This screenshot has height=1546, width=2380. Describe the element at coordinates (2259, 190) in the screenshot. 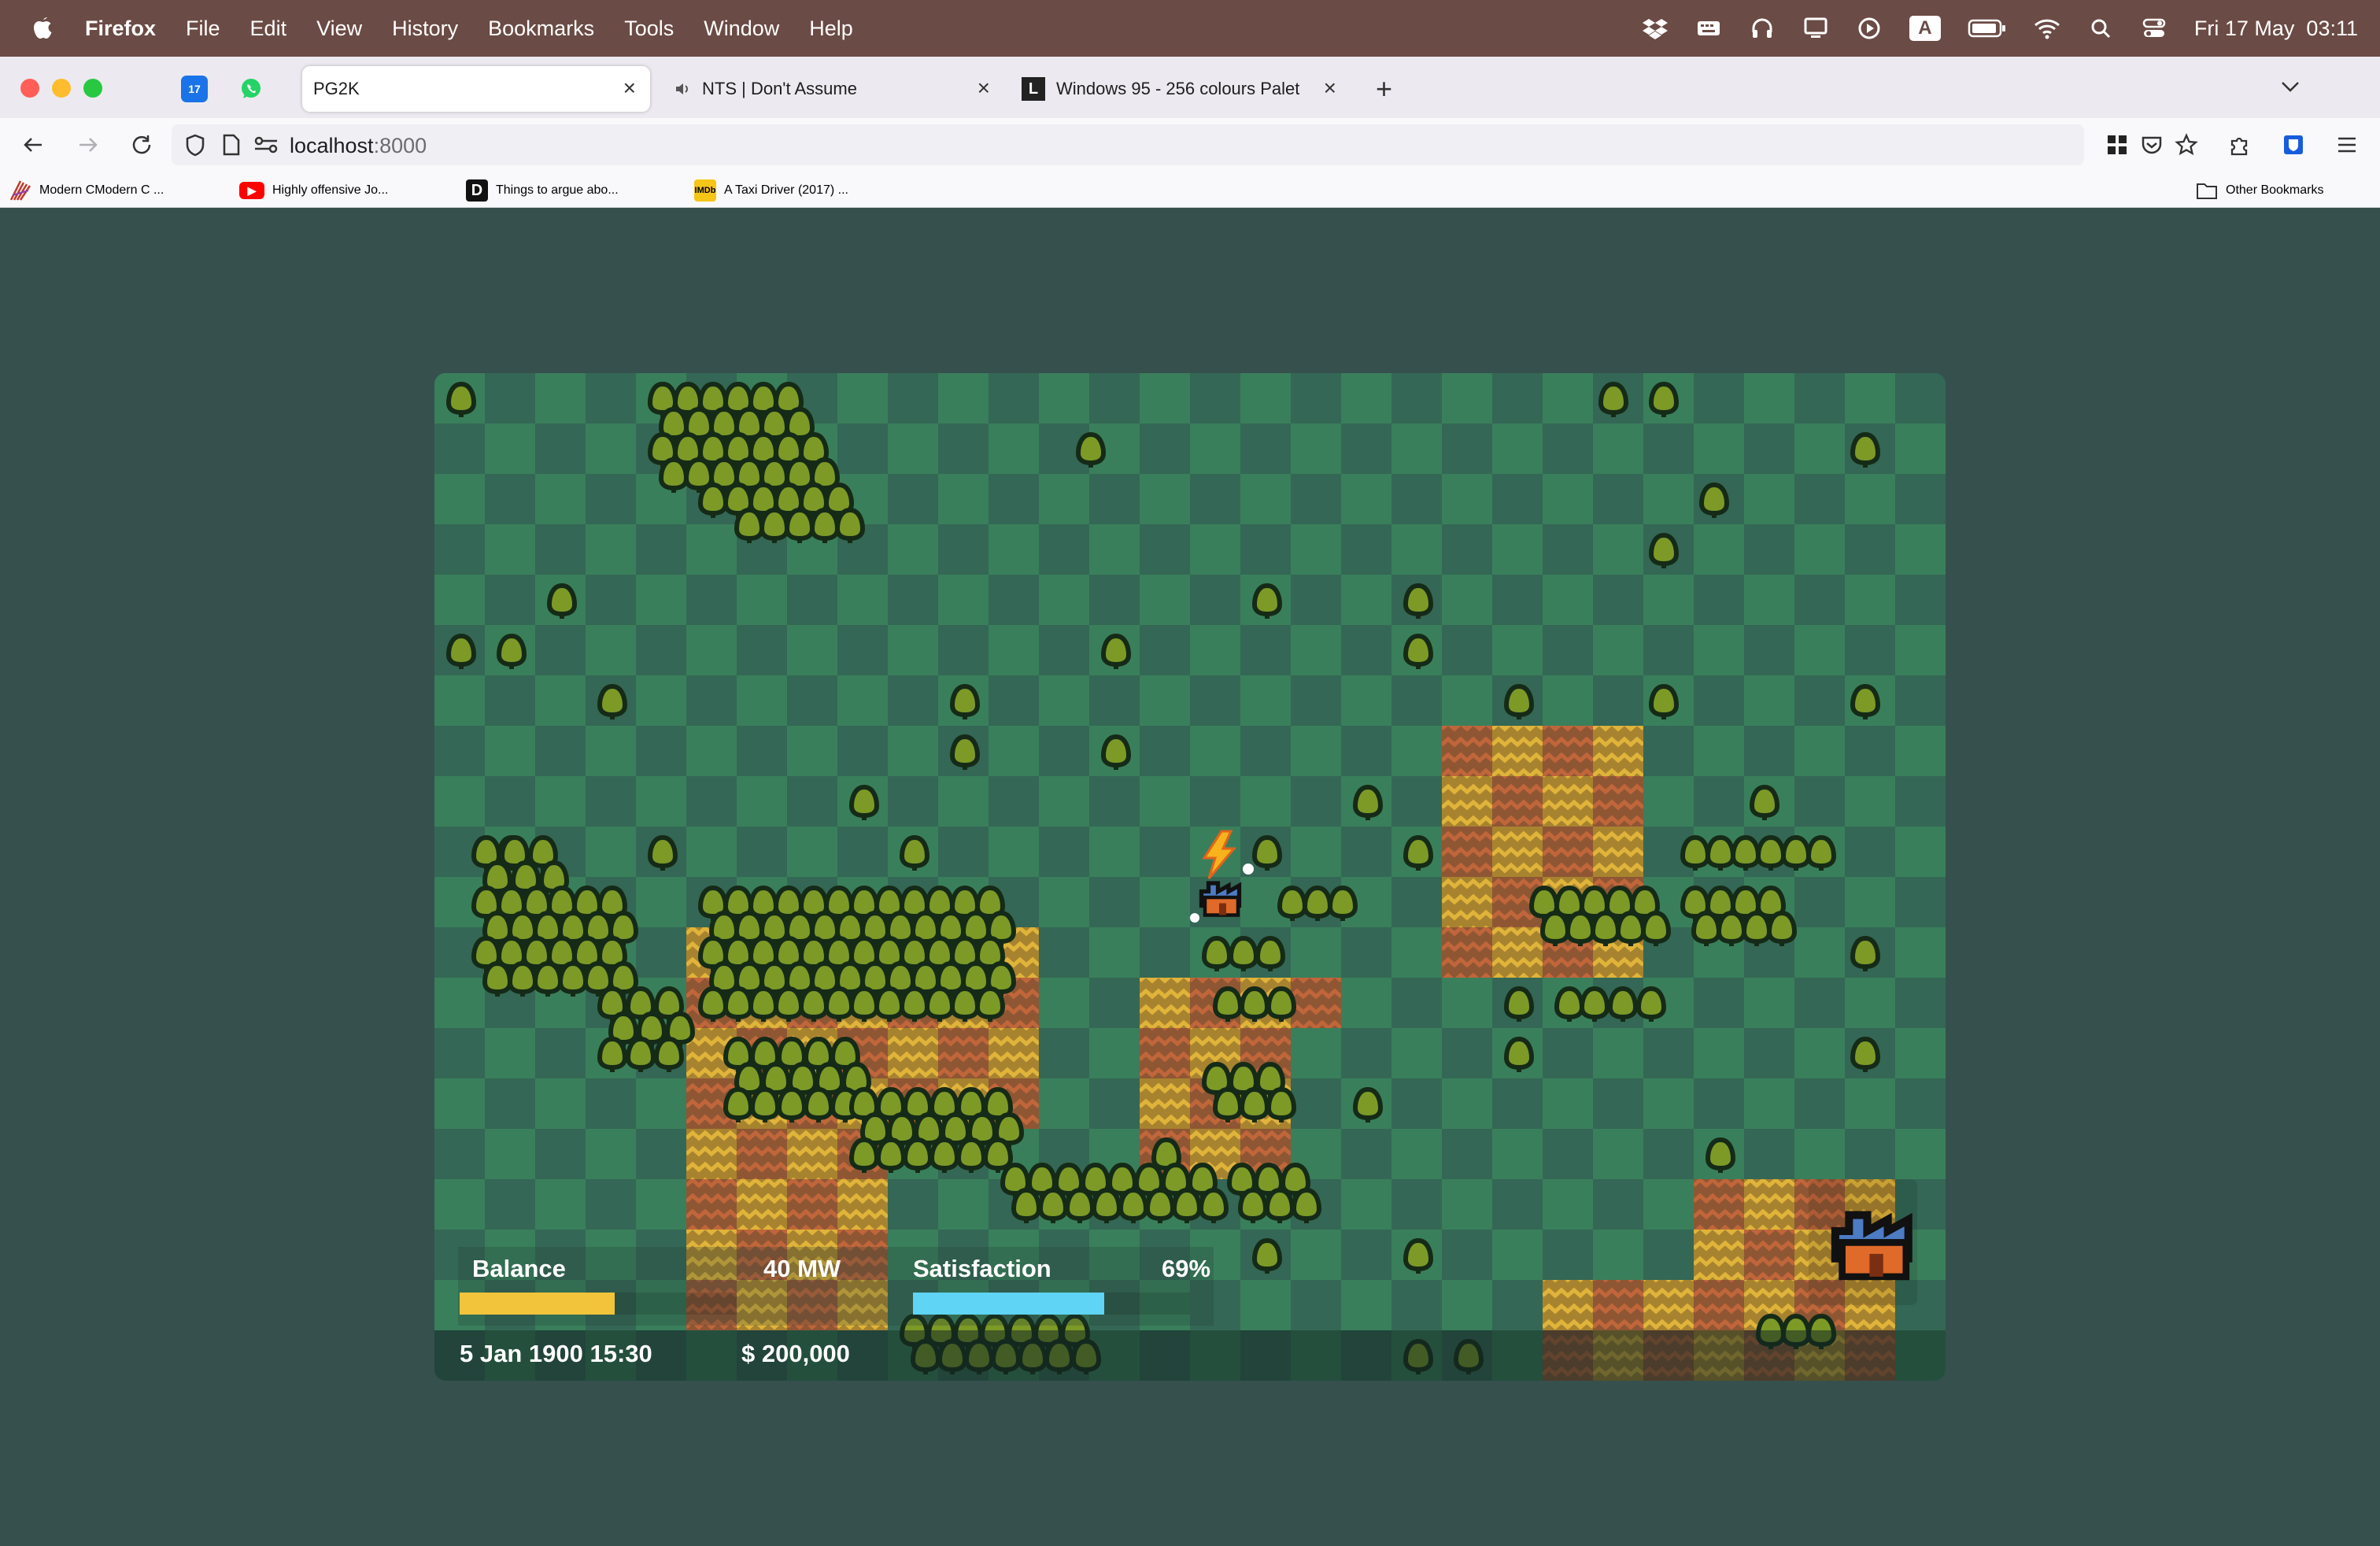

I see `other-bookmarks-folder: Other Bookmarks` at that location.